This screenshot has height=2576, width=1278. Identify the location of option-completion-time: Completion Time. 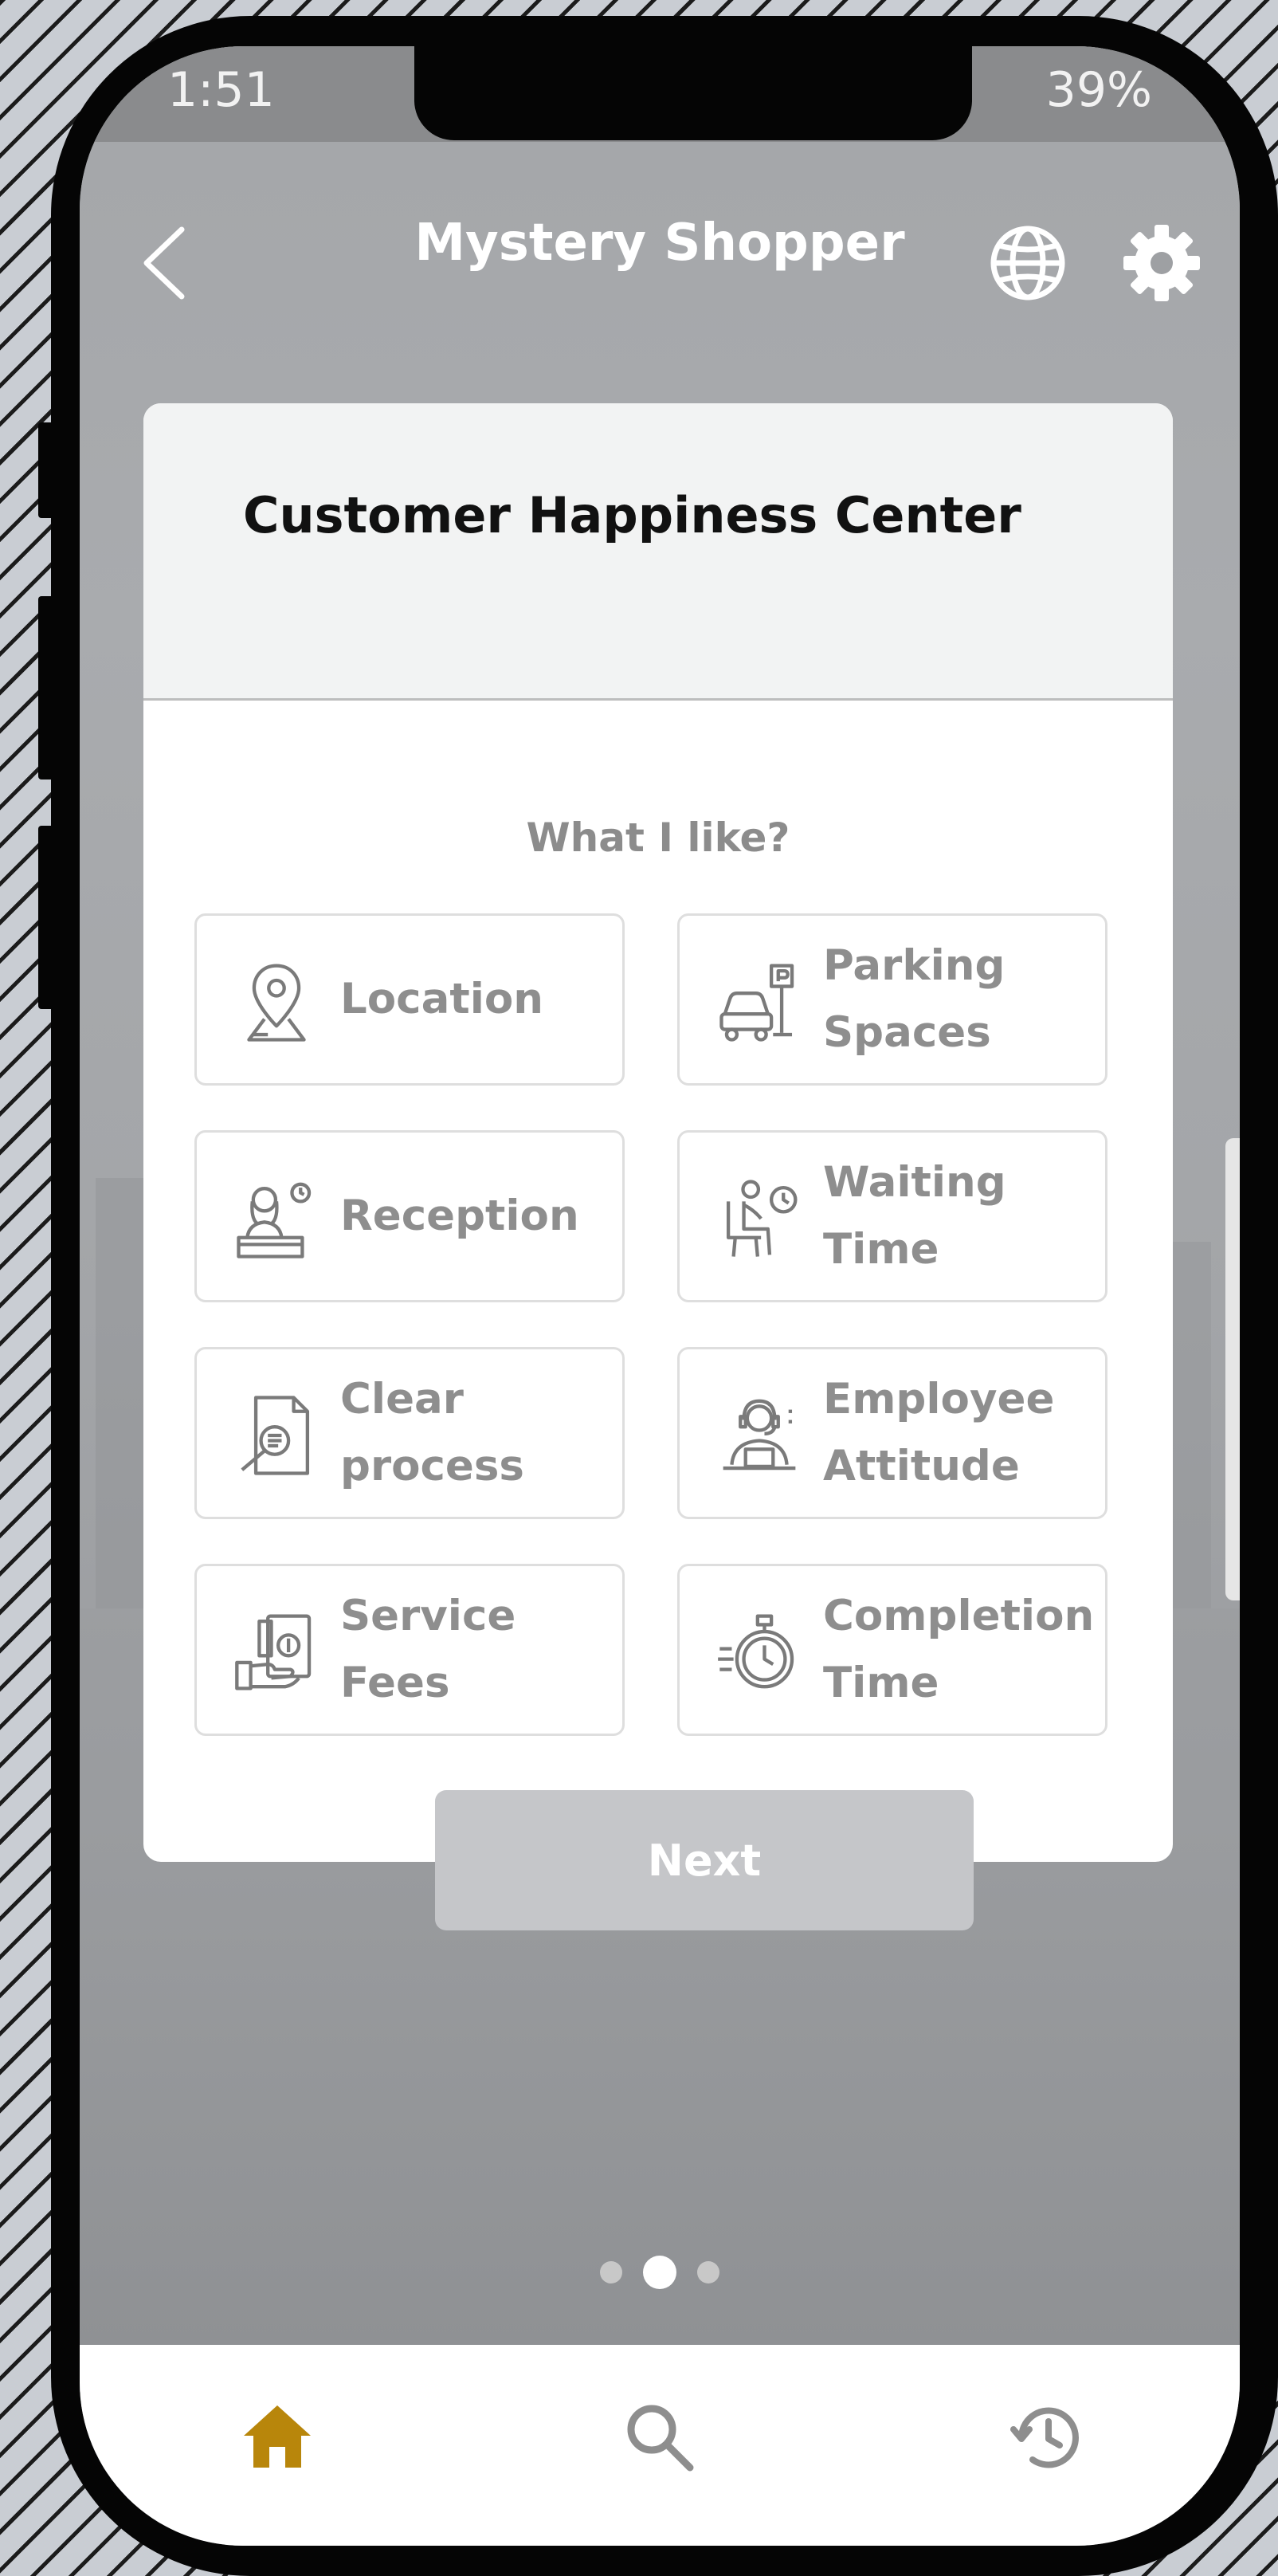
(892, 1650).